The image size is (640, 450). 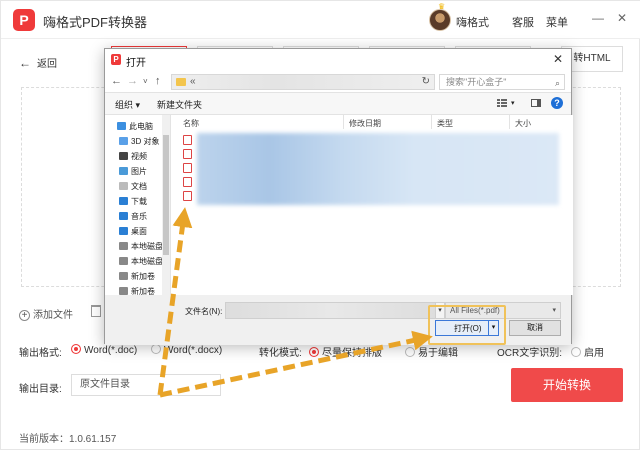 I want to click on help-icon: ?, so click(x=557, y=103).